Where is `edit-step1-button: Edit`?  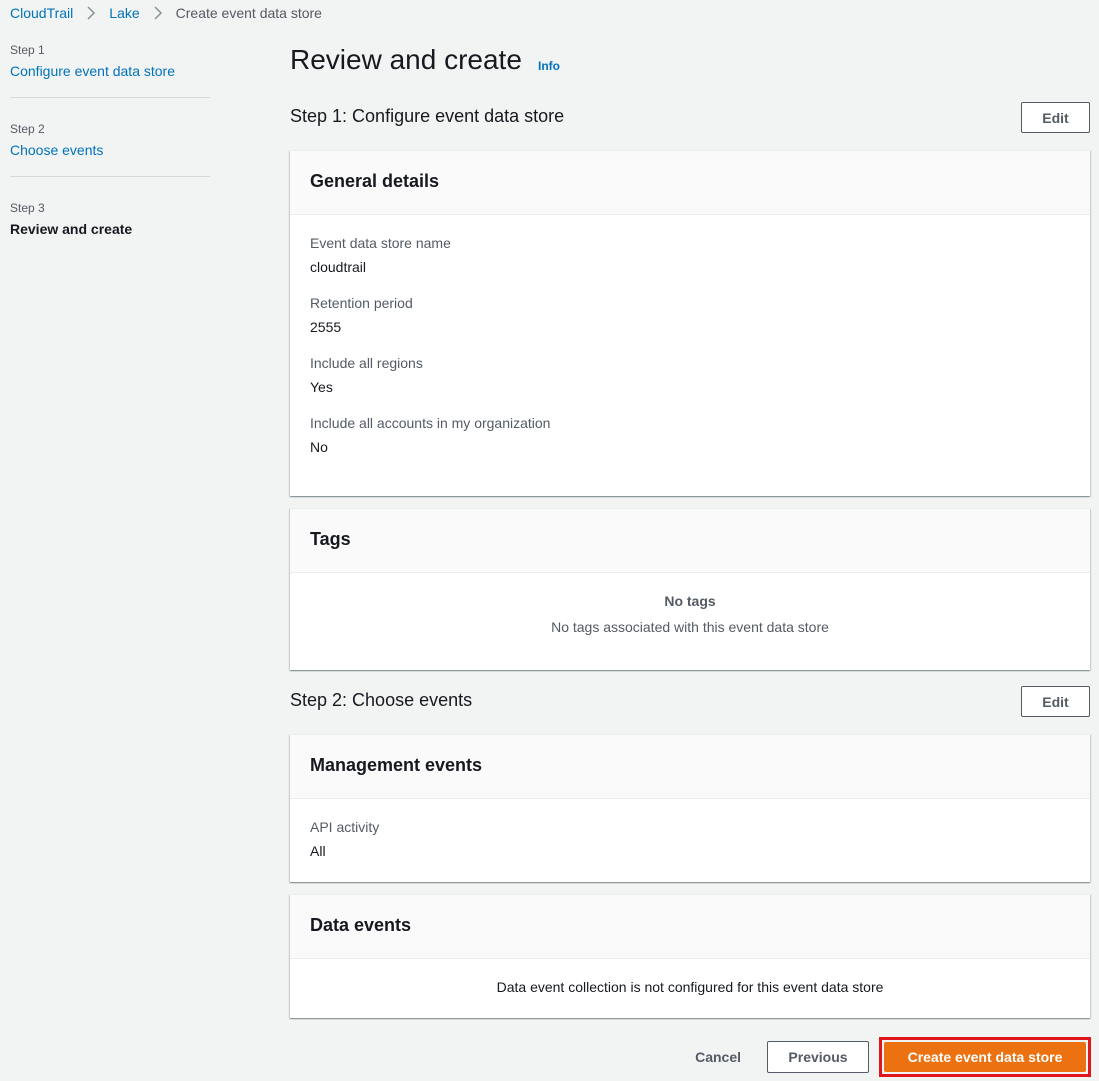
edit-step1-button: Edit is located at coordinates (1055, 117).